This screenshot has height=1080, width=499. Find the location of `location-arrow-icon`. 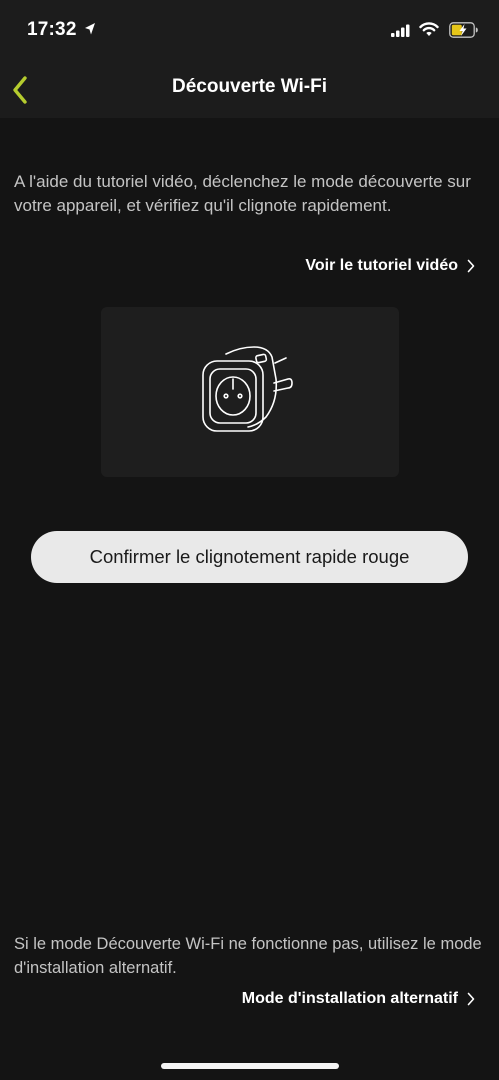

location-arrow-icon is located at coordinates (90, 29).